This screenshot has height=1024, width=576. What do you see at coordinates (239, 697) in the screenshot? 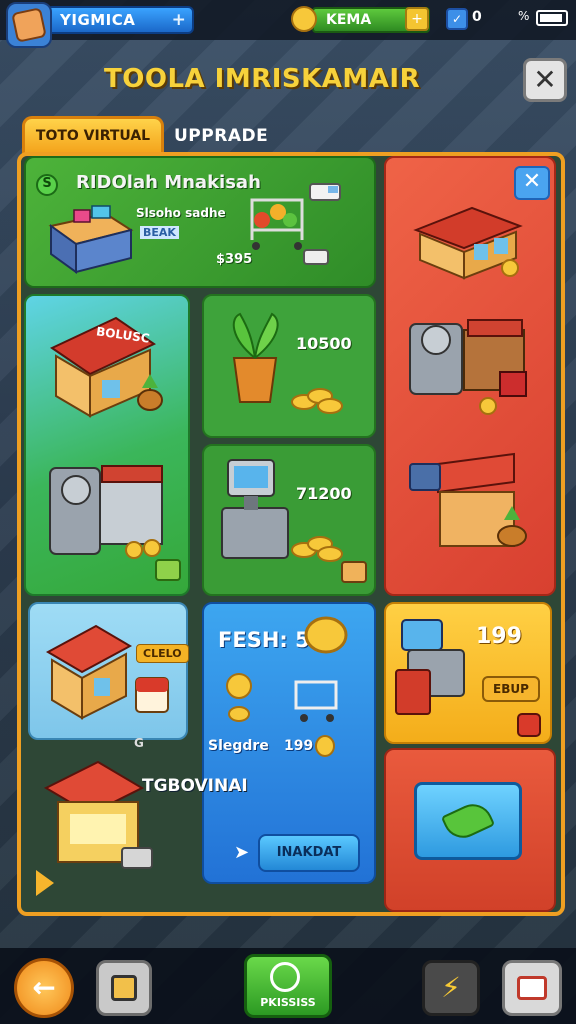
I see `coin-stack-icon` at bounding box center [239, 697].